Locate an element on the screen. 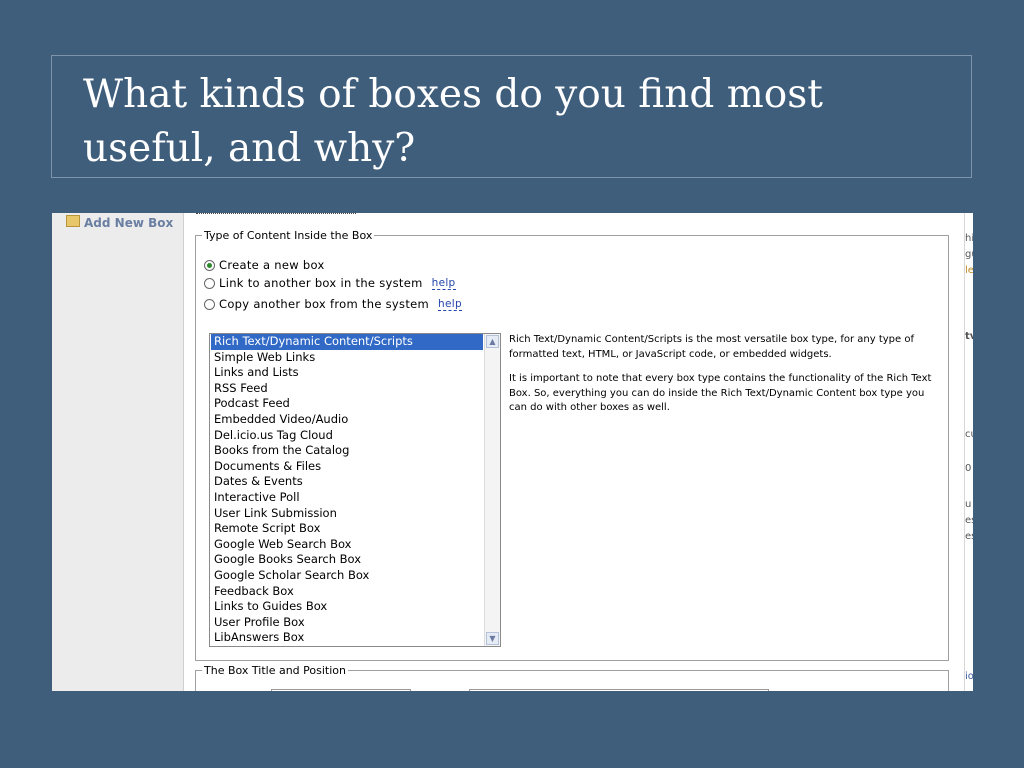 Image resolution: width=1024 pixels, height=768 pixels. clipped-text: gu is located at coordinates (969, 254).